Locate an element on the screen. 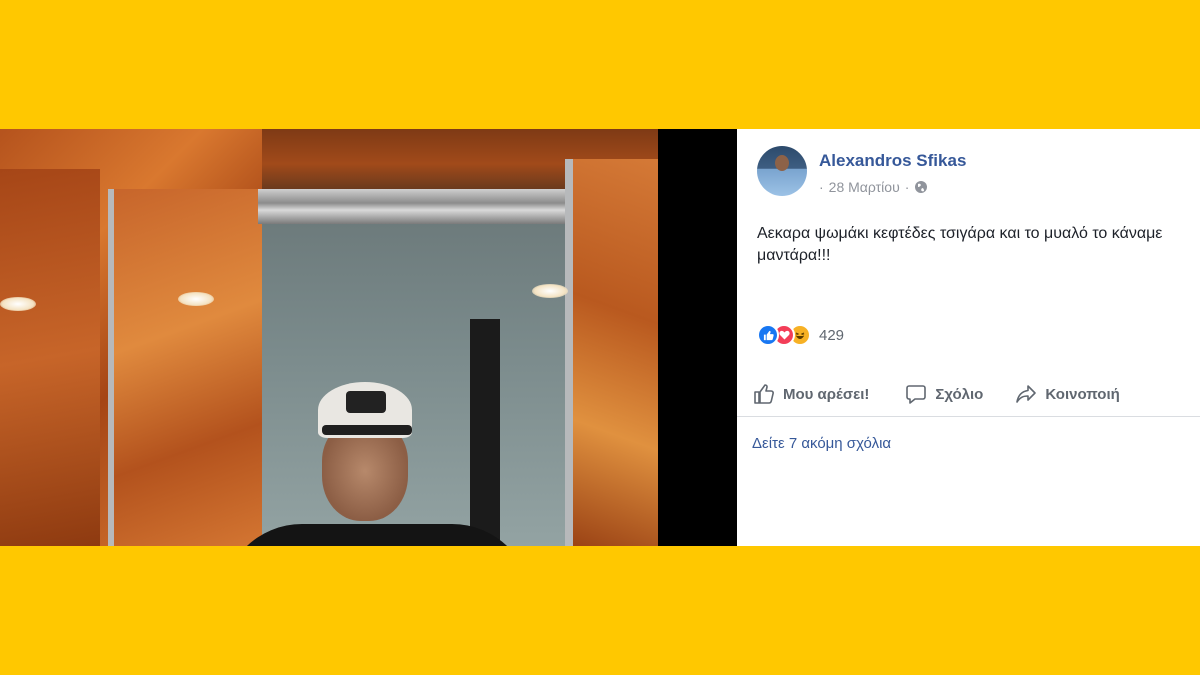  elevator-right-wall is located at coordinates (611, 352).